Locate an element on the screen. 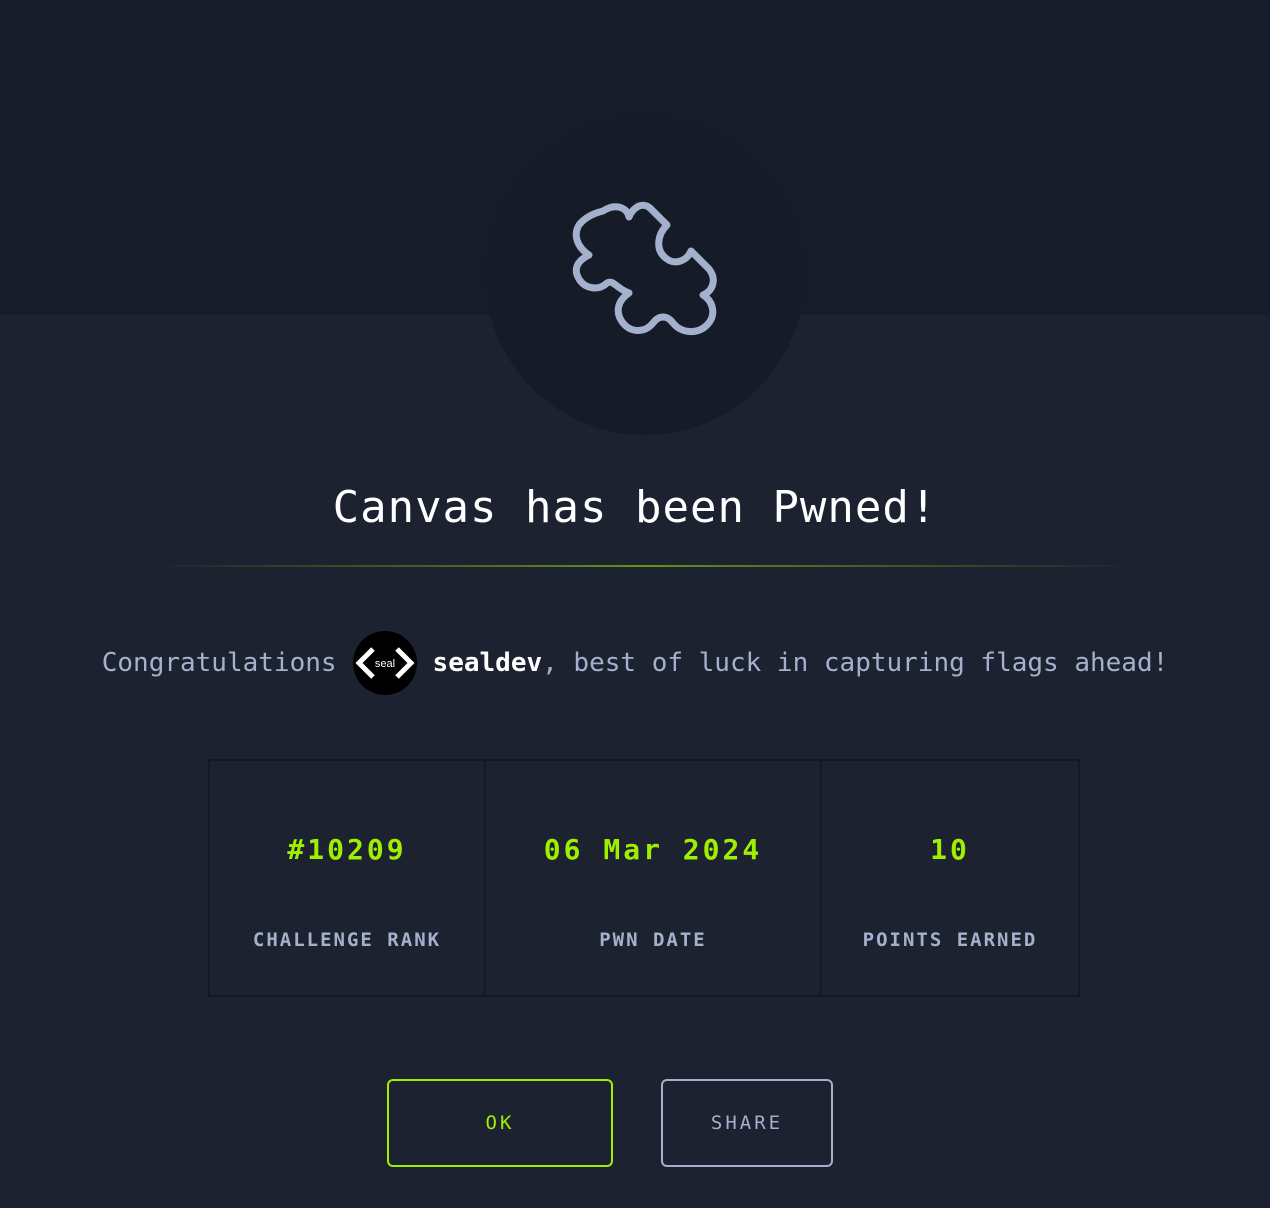  congrats-prefix: Congratulations is located at coordinates (219, 663).